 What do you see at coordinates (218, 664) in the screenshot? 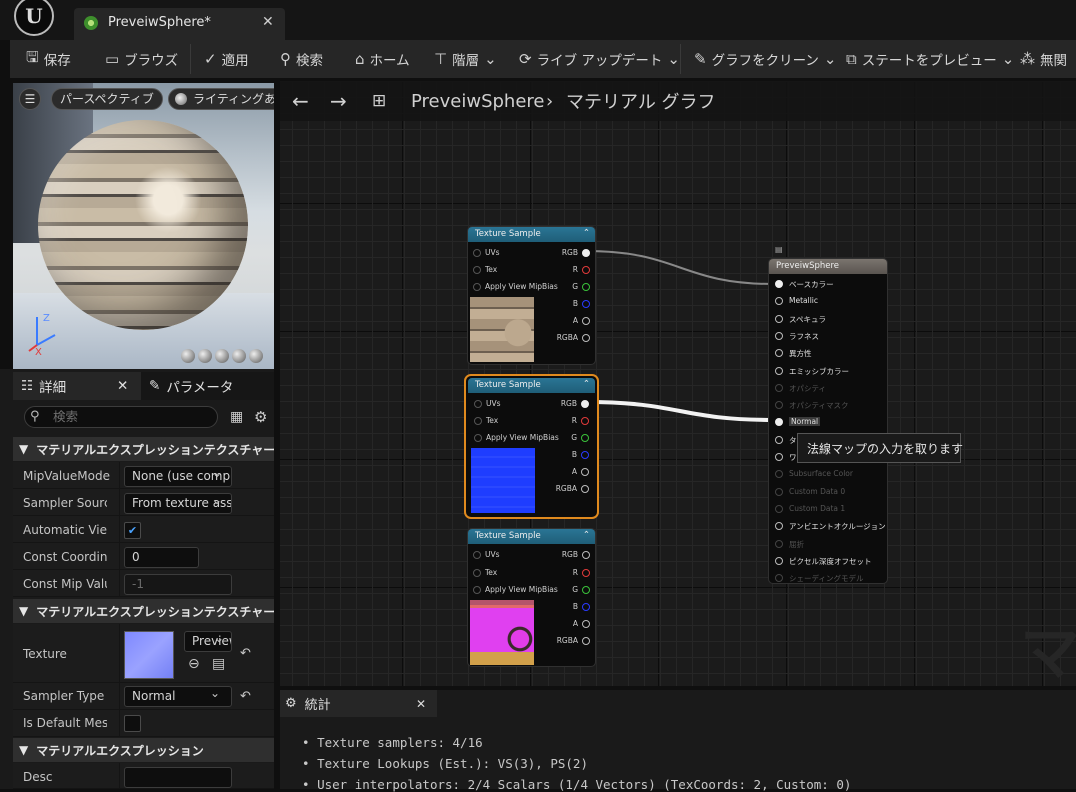
I see `browse-asset-icon: ▤` at bounding box center [218, 664].